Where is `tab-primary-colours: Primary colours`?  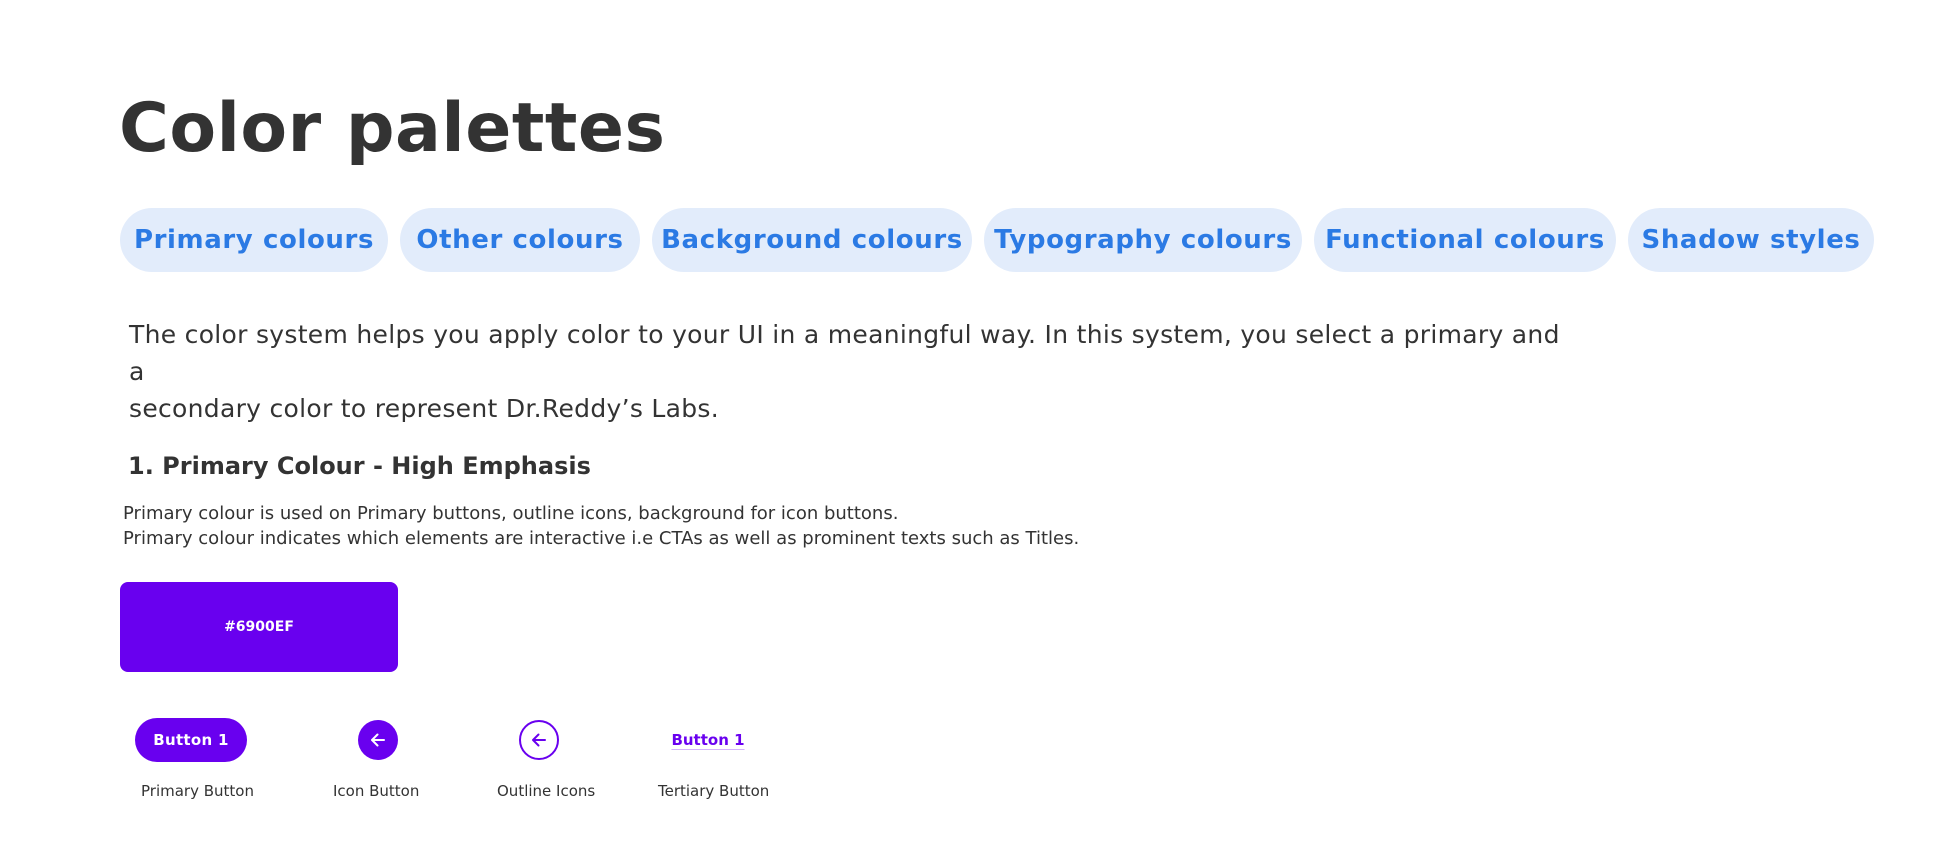 tab-primary-colours: Primary colours is located at coordinates (254, 240).